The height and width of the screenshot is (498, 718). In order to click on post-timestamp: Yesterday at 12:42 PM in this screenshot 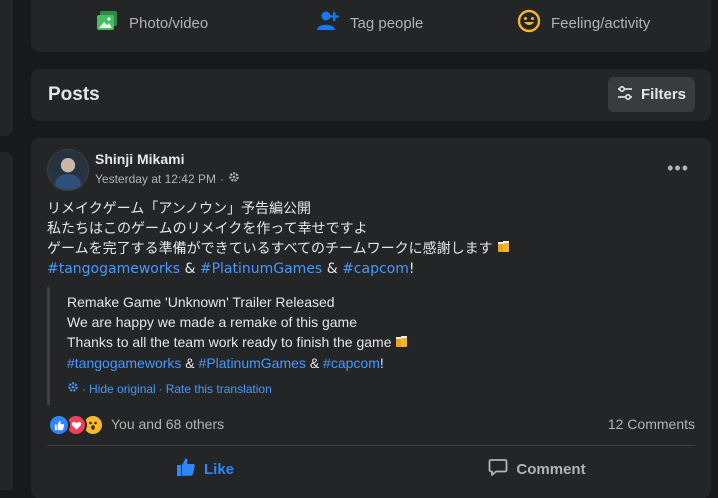, I will do `click(155, 179)`.